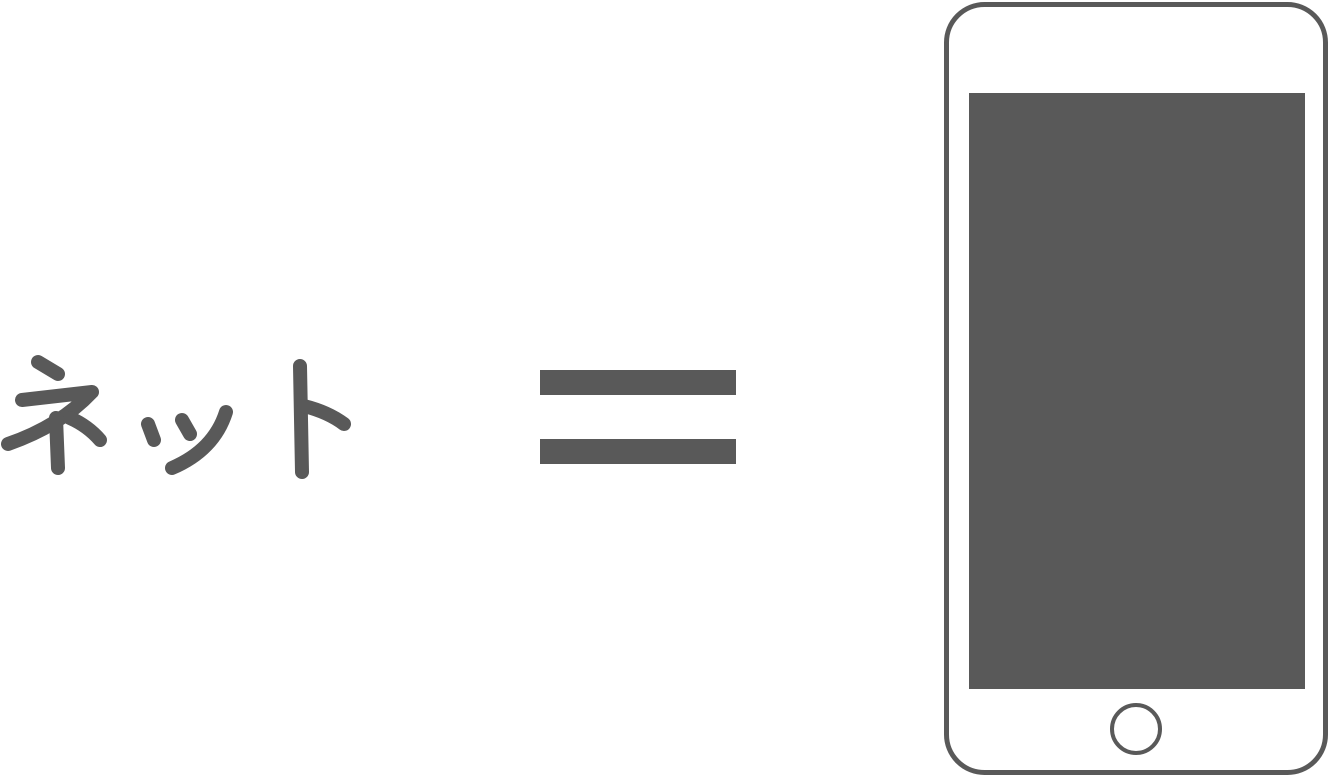 The image size is (1330, 777). I want to click on equals-top-bar, so click(638, 382).